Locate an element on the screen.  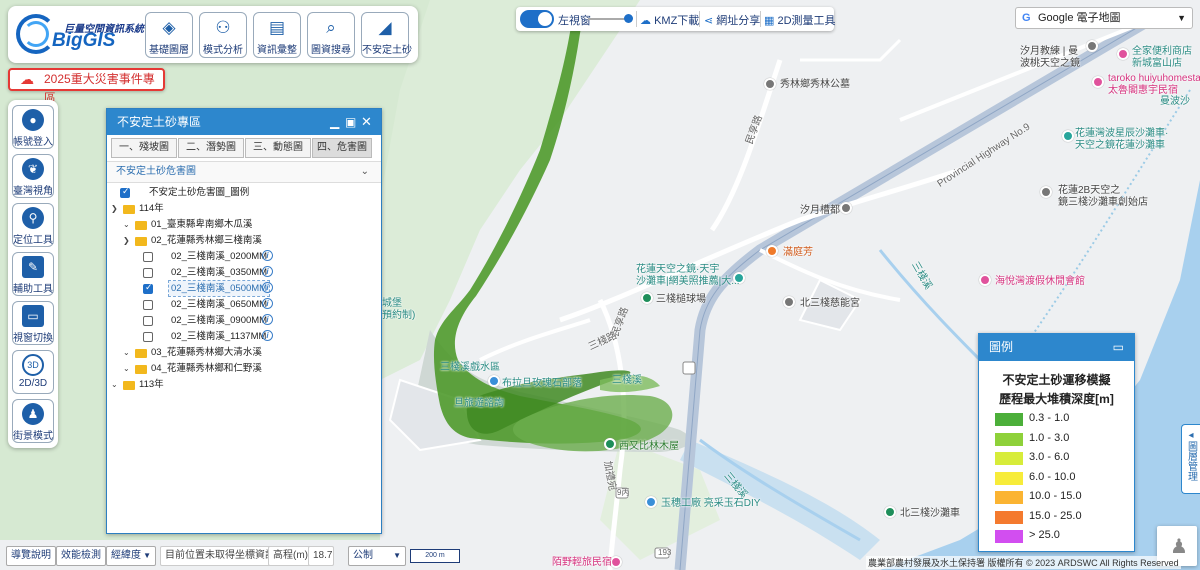
cloud-download-icon: ☁ is located at coordinates (645, 21).